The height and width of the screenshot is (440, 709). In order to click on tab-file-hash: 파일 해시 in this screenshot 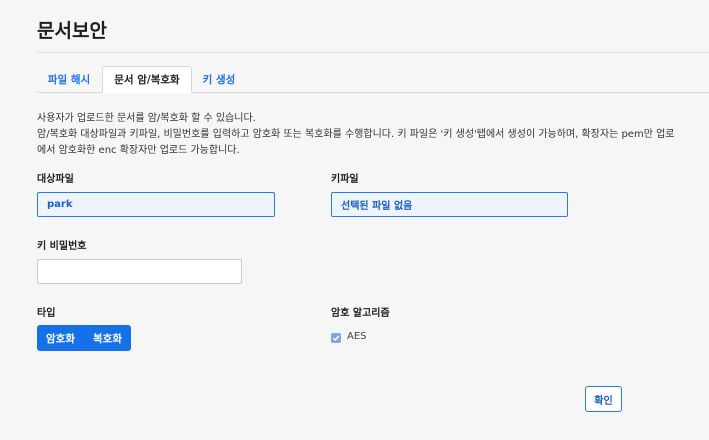, I will do `click(69, 79)`.